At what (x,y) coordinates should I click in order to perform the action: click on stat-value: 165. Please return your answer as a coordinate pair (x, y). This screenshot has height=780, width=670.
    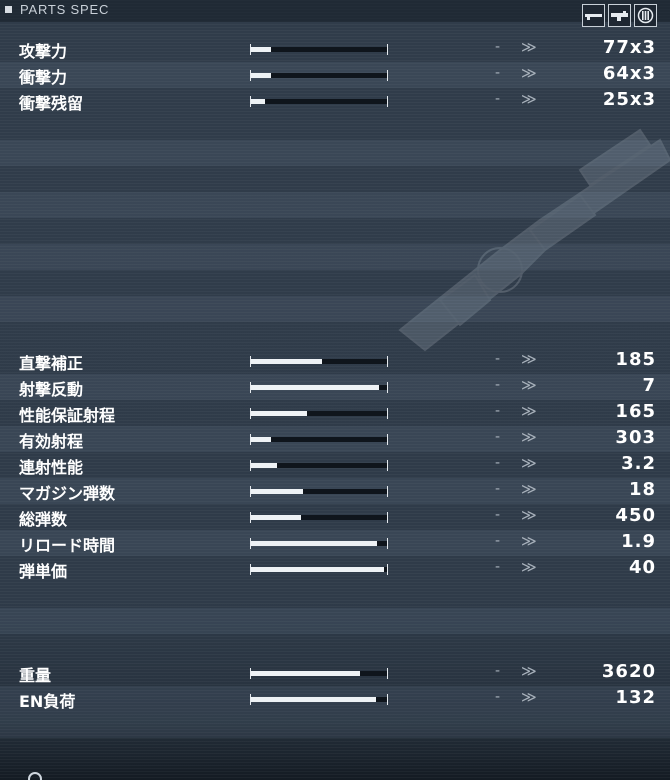
    Looking at the image, I should click on (635, 411).